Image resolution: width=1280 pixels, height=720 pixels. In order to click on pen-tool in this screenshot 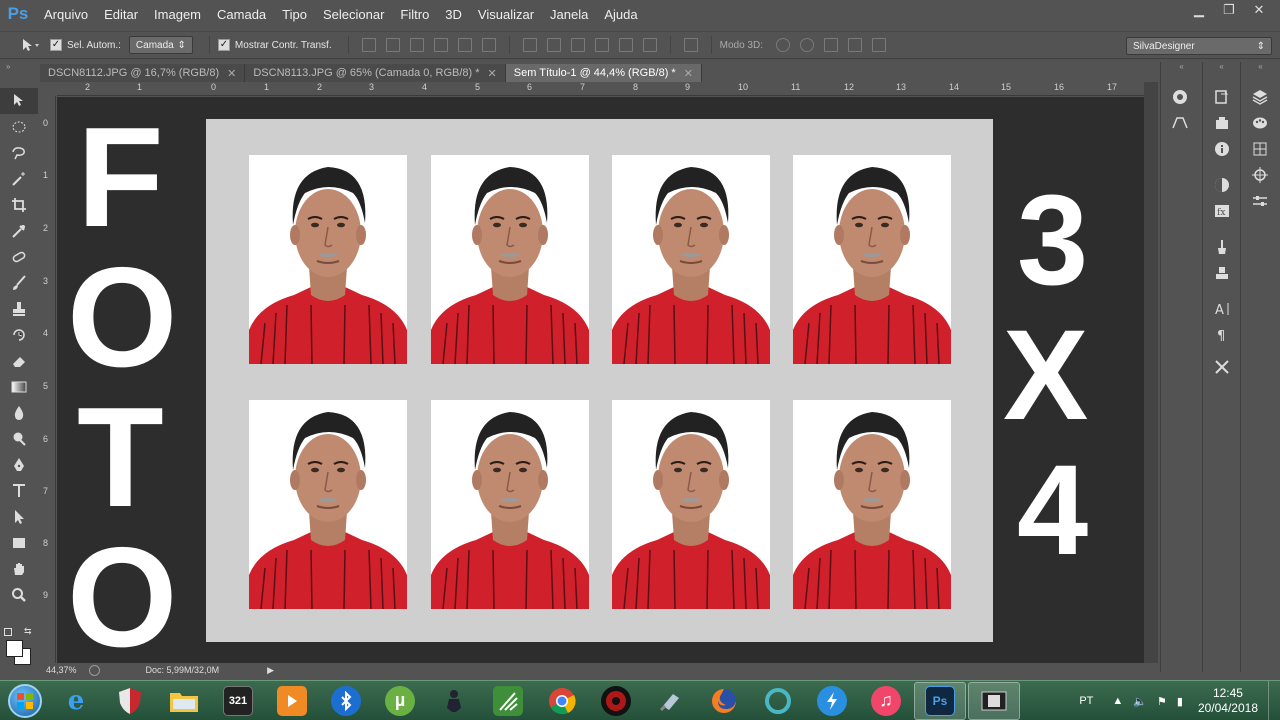, I will do `click(19, 465)`.